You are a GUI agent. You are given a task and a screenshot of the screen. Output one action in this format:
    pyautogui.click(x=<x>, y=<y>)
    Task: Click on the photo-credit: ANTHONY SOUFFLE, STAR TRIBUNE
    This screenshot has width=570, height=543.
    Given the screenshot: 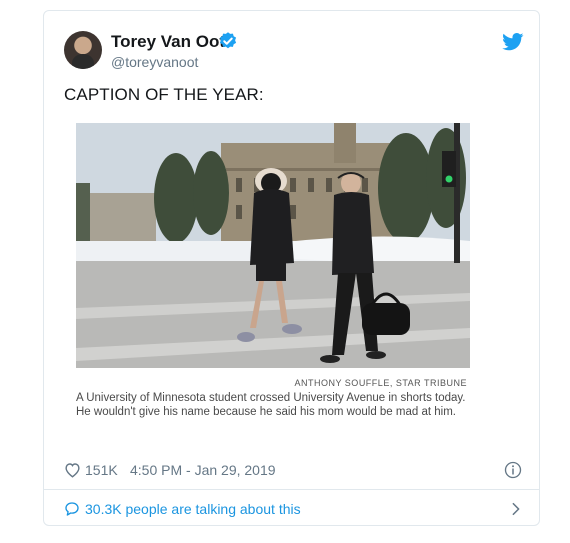 What is the action you would take?
    pyautogui.click(x=380, y=383)
    